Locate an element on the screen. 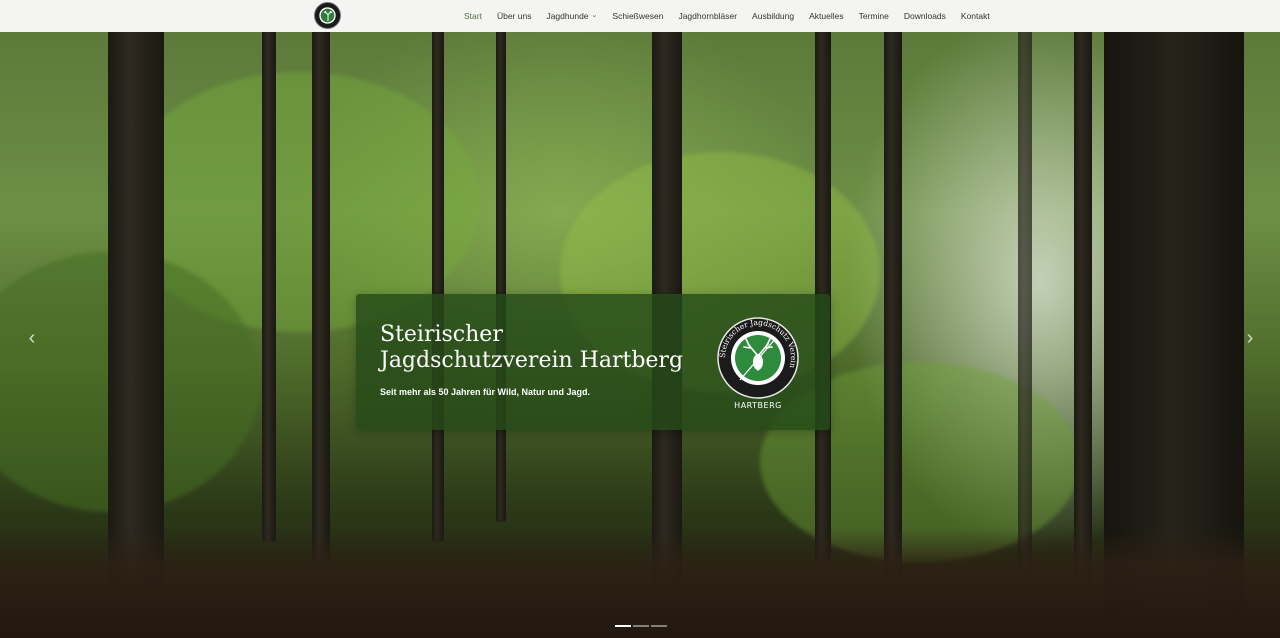  nav-label: Aktuelles is located at coordinates (826, 16).